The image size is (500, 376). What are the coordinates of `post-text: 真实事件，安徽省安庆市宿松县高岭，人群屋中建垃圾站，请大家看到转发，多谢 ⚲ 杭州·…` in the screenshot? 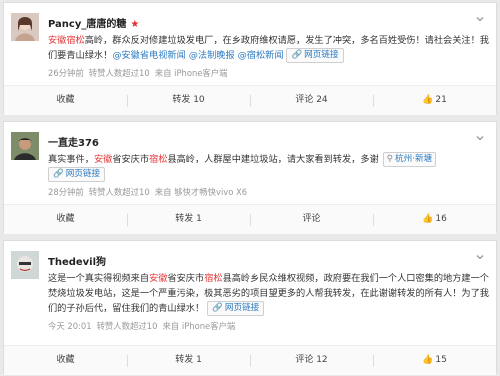 It's located at (269, 167).